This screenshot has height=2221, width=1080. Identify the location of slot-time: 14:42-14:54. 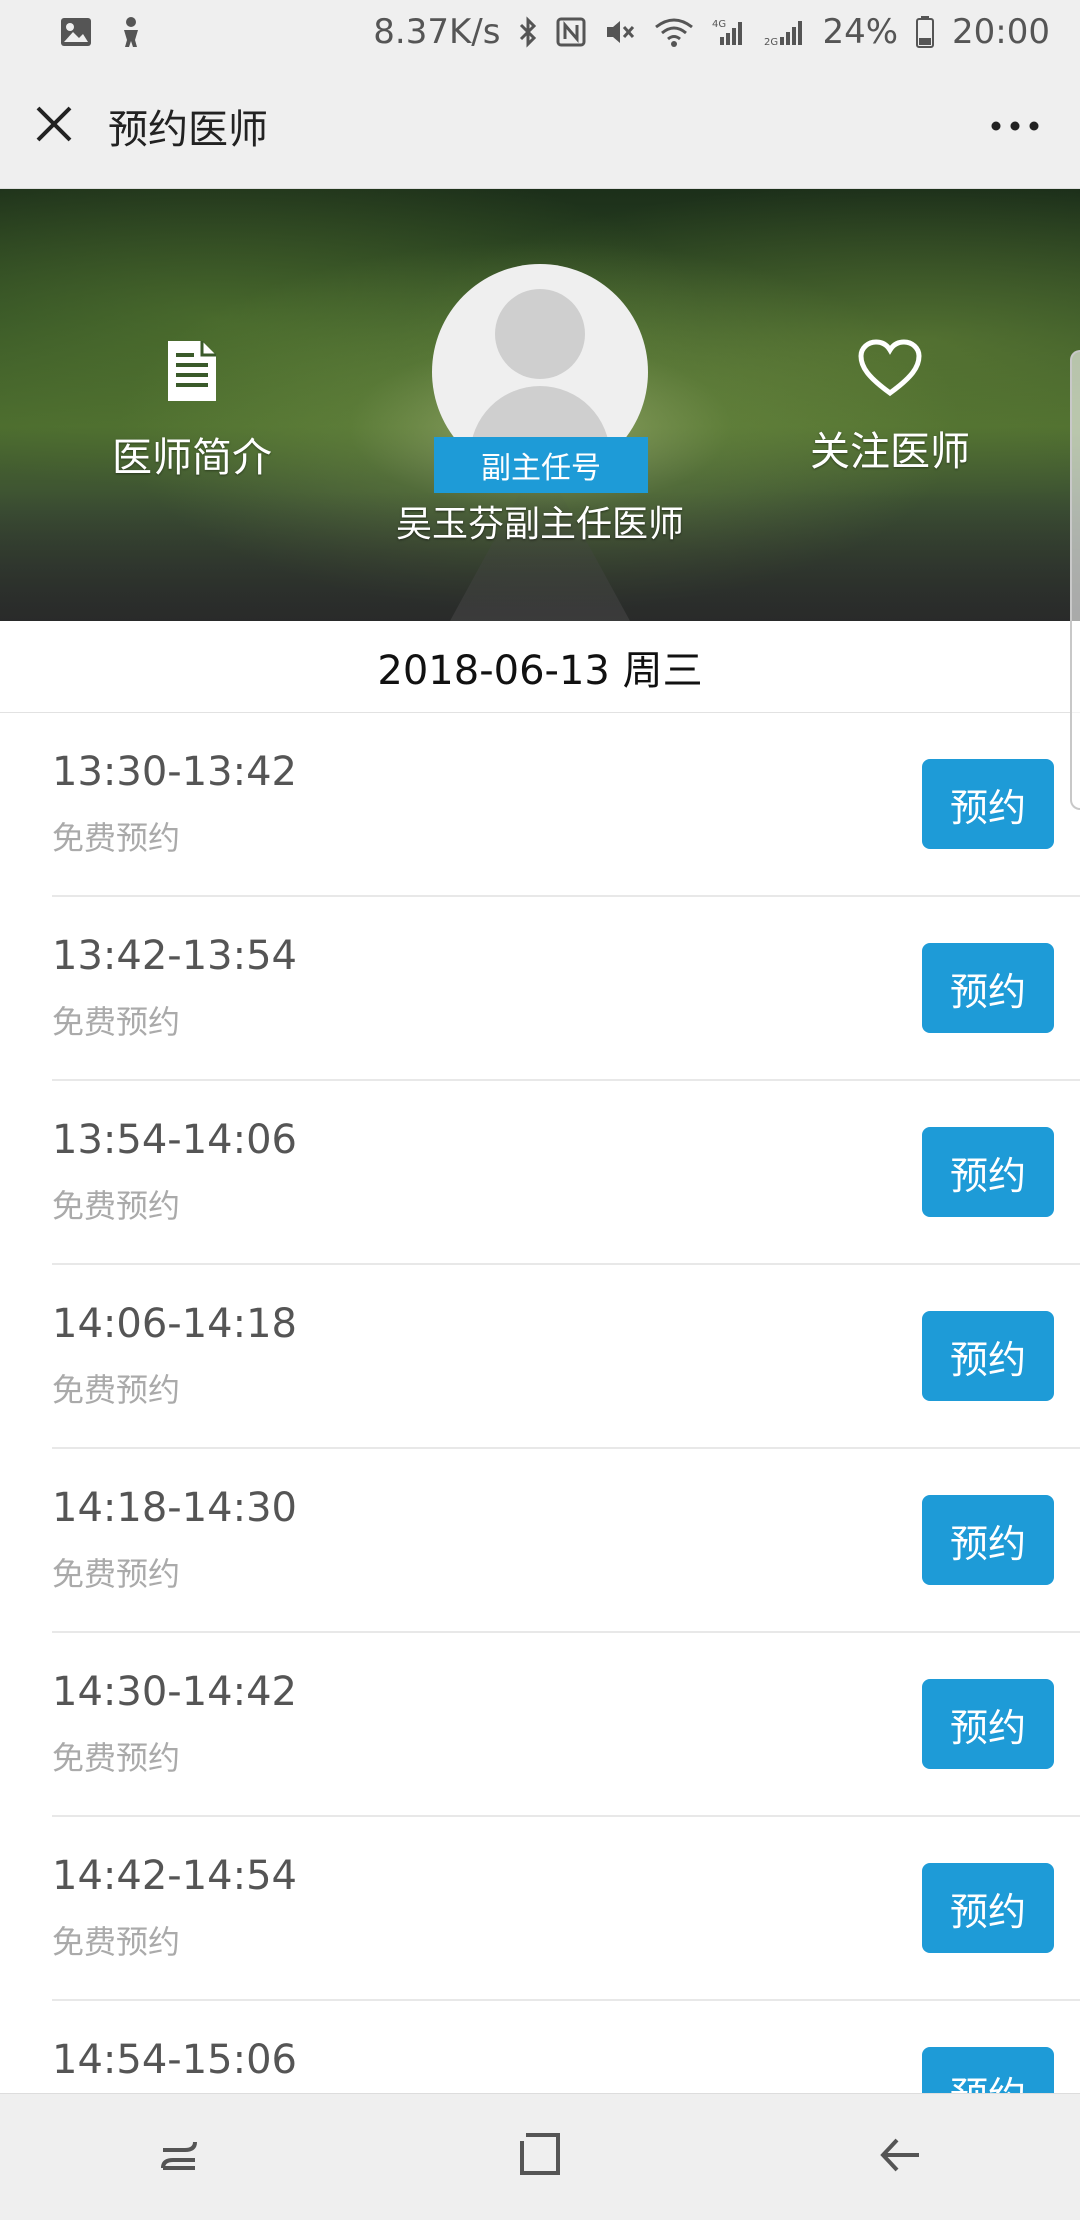
(174, 1876).